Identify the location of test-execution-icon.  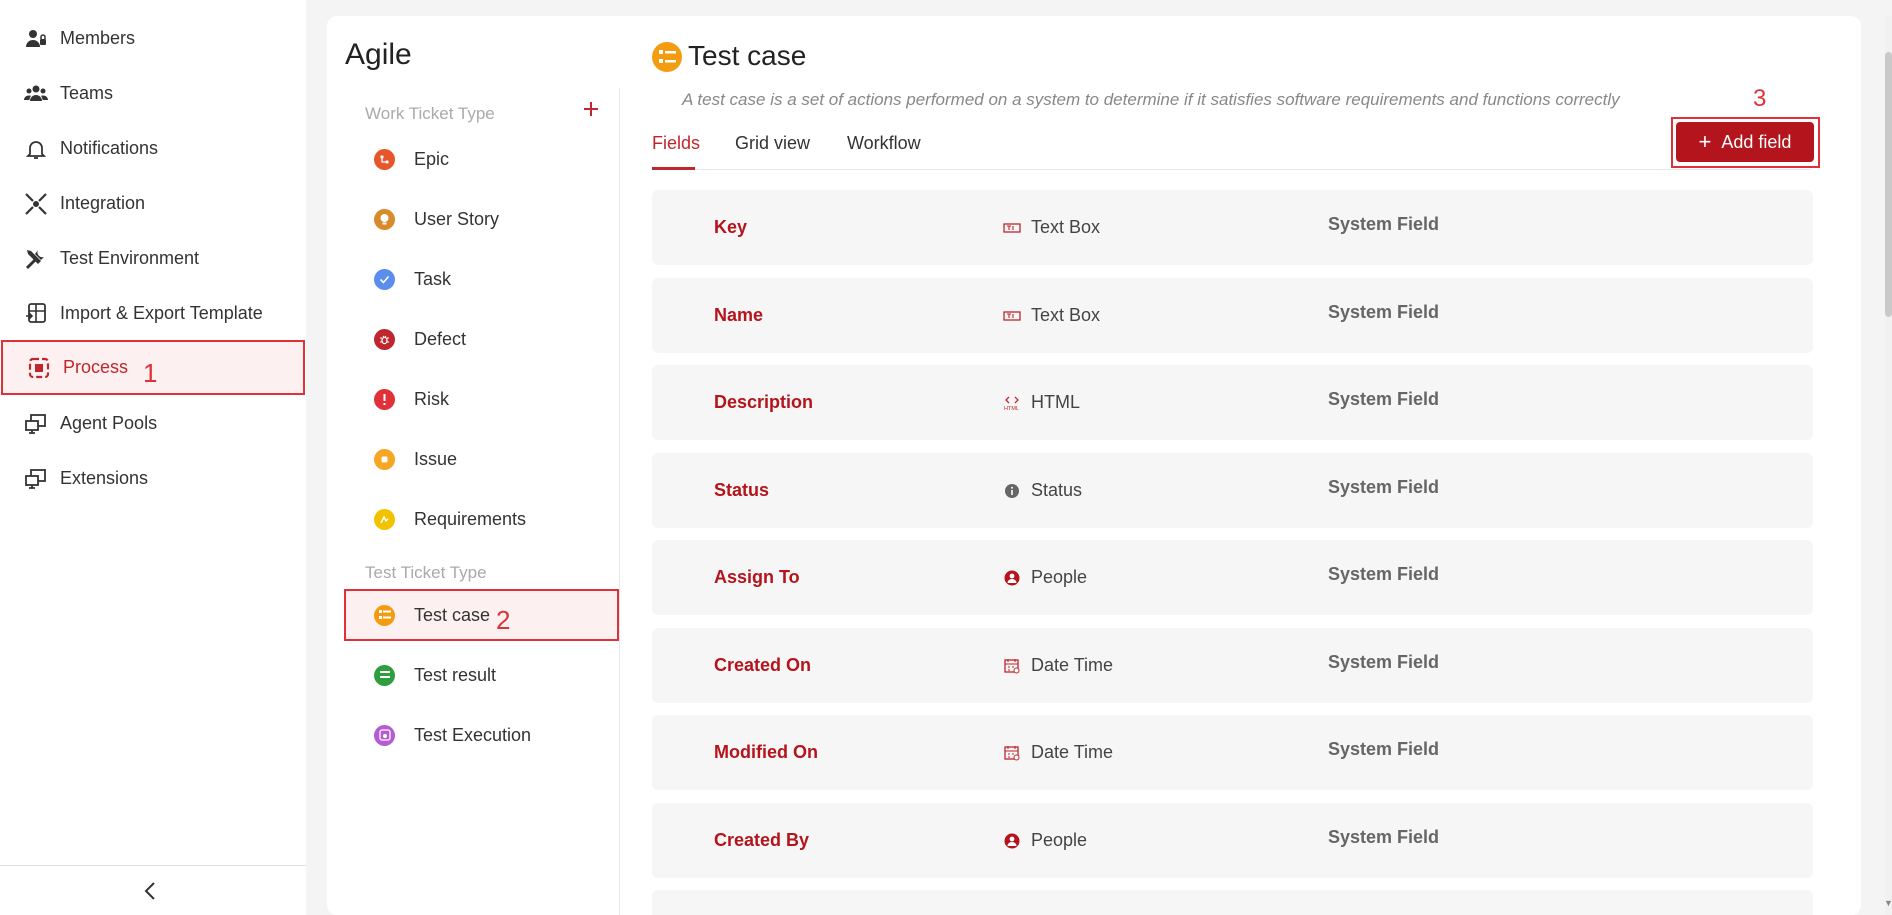
(384, 735).